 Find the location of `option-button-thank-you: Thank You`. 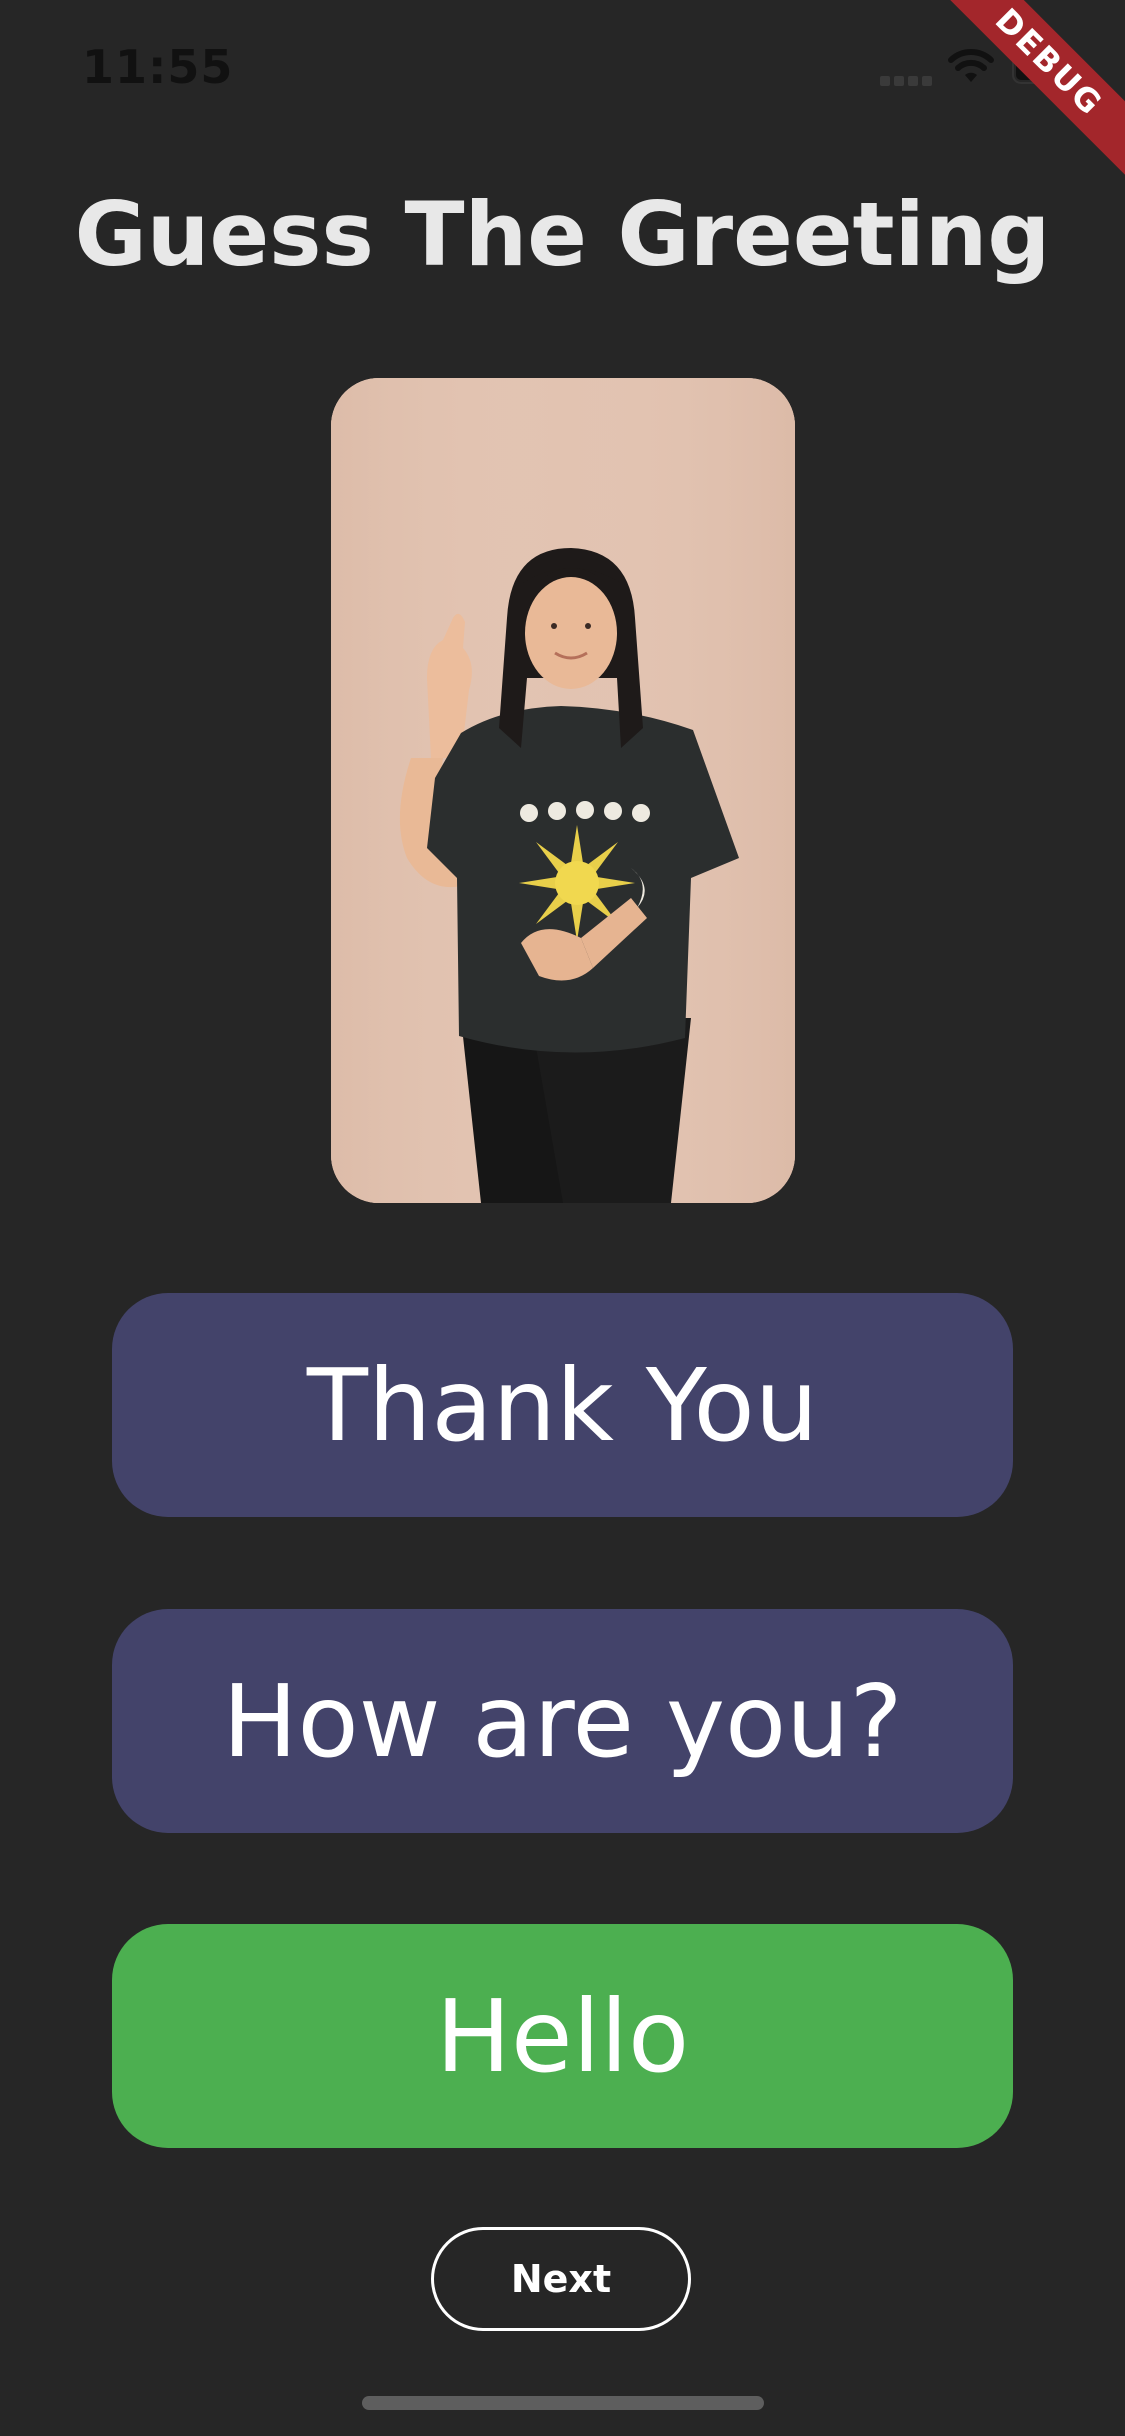

option-button-thank-you: Thank You is located at coordinates (562, 1405).